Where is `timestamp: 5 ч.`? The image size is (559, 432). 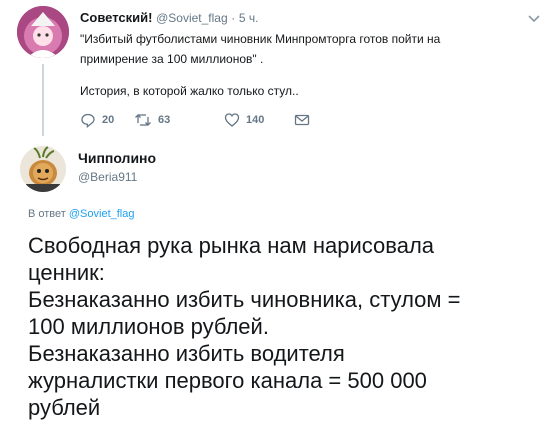
timestamp: 5 ч. is located at coordinates (249, 18).